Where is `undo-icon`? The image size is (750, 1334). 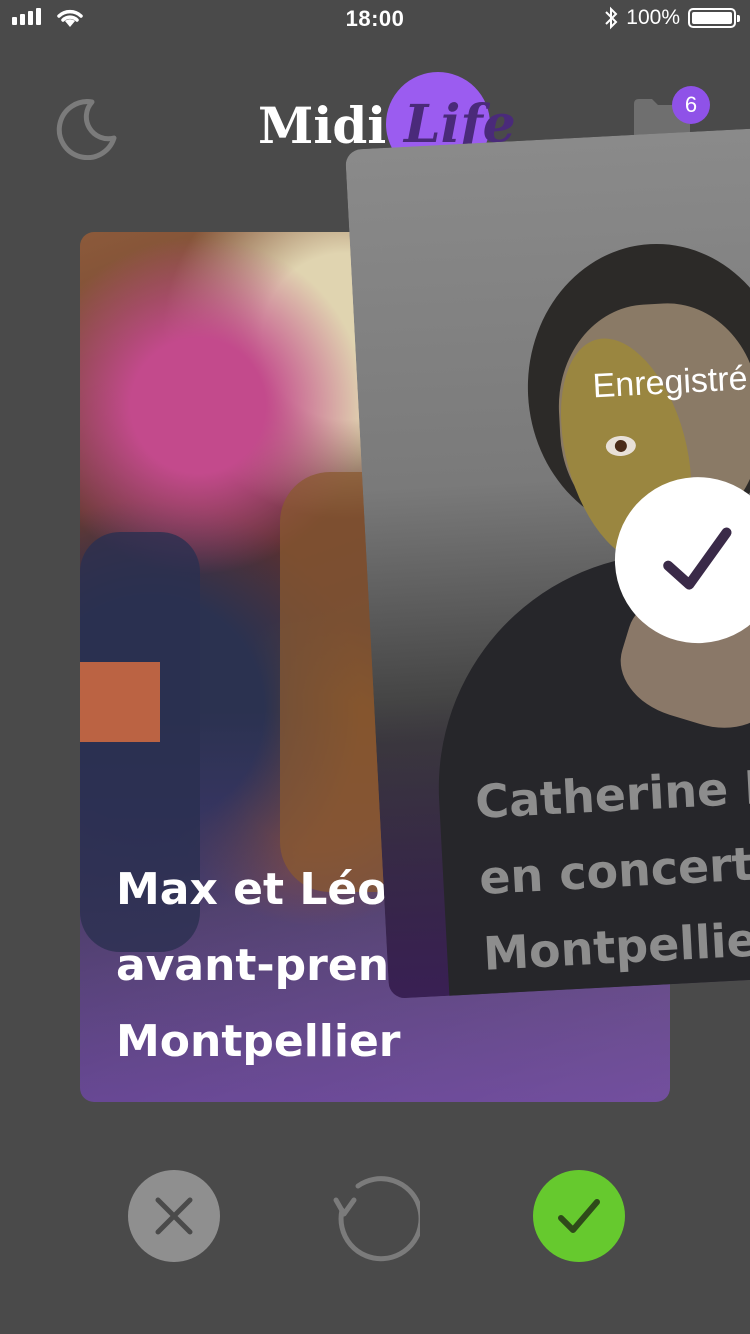 undo-icon is located at coordinates (376, 1219).